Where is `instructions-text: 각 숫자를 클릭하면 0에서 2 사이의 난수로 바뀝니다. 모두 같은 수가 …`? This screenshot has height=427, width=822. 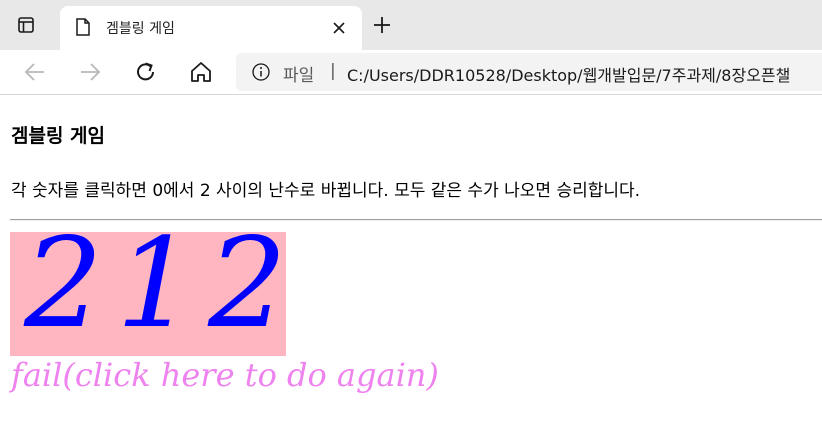 instructions-text: 각 숫자를 클릭하면 0에서 2 사이의 난수로 바뀝니다. 모두 같은 수가 … is located at coordinates (326, 191).